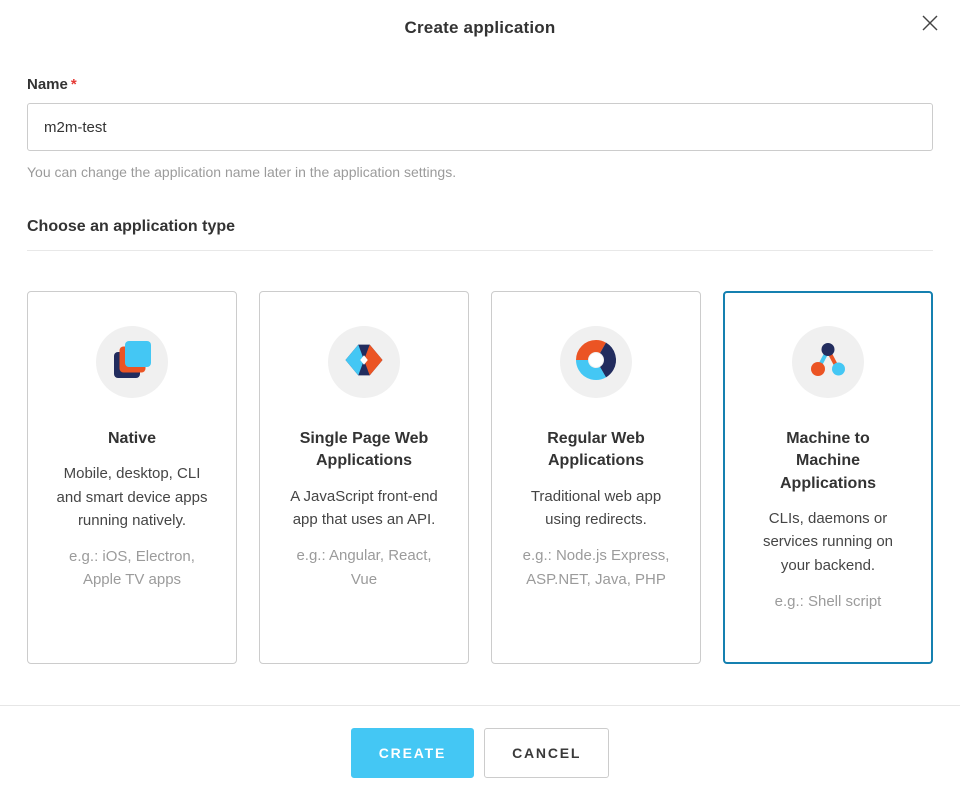 This screenshot has height=797, width=960. What do you see at coordinates (480, 250) in the screenshot?
I see `section-divider` at bounding box center [480, 250].